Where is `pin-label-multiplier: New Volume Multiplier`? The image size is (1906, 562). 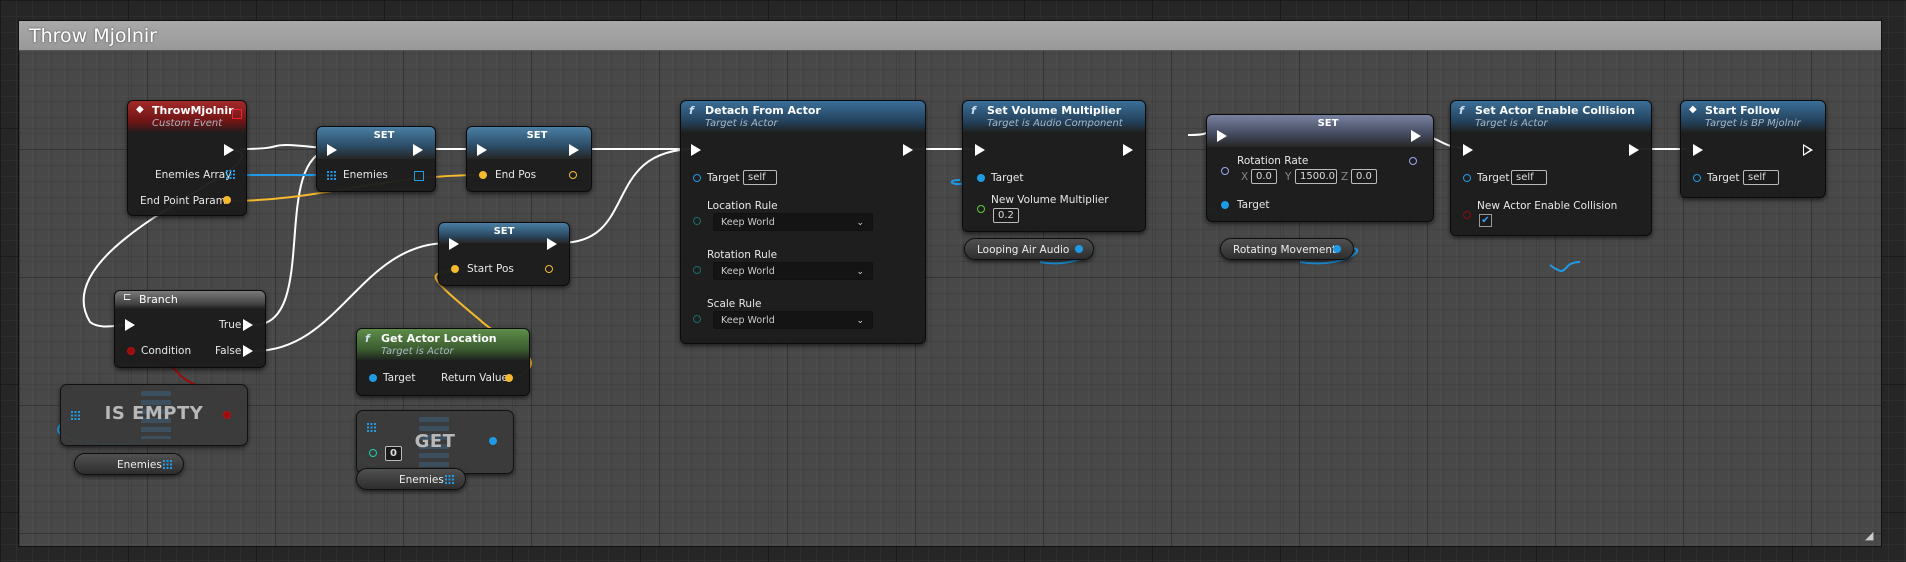 pin-label-multiplier: New Volume Multiplier is located at coordinates (1050, 200).